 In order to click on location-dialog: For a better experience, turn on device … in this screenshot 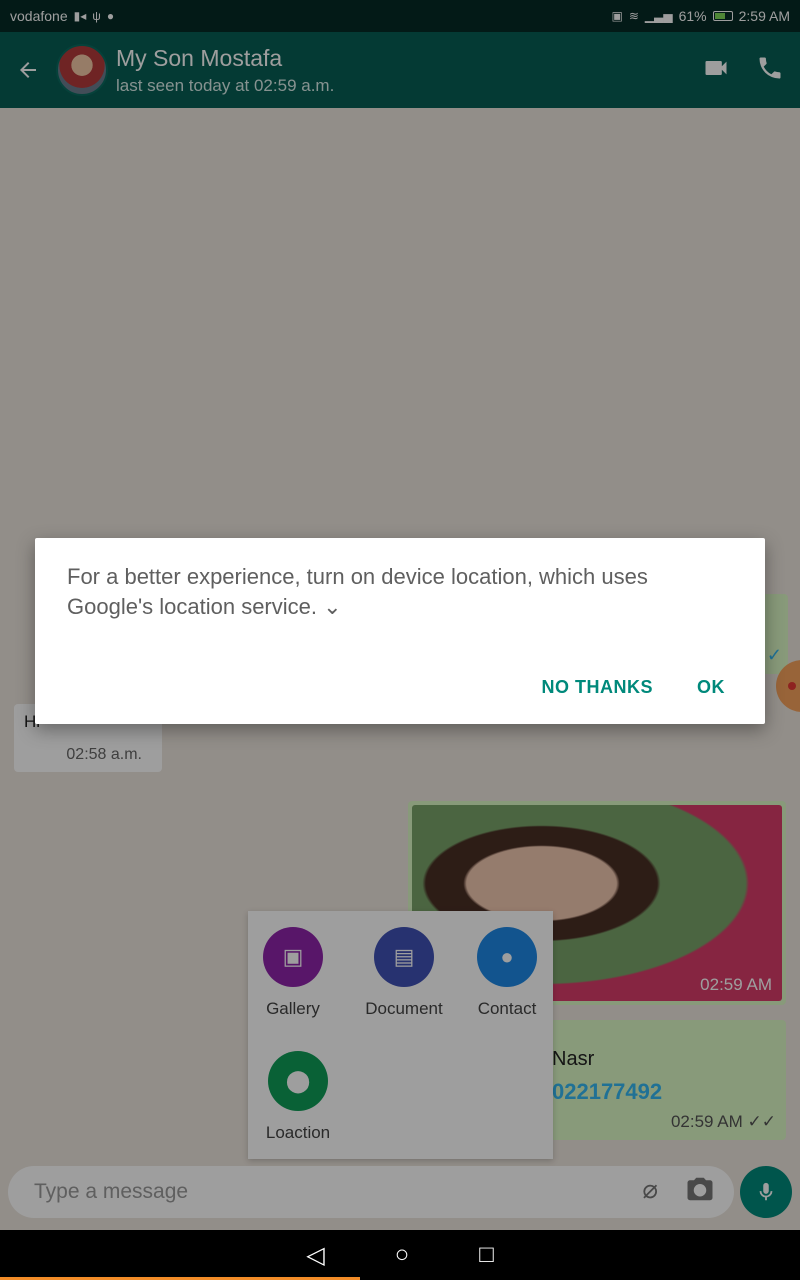, I will do `click(400, 631)`.